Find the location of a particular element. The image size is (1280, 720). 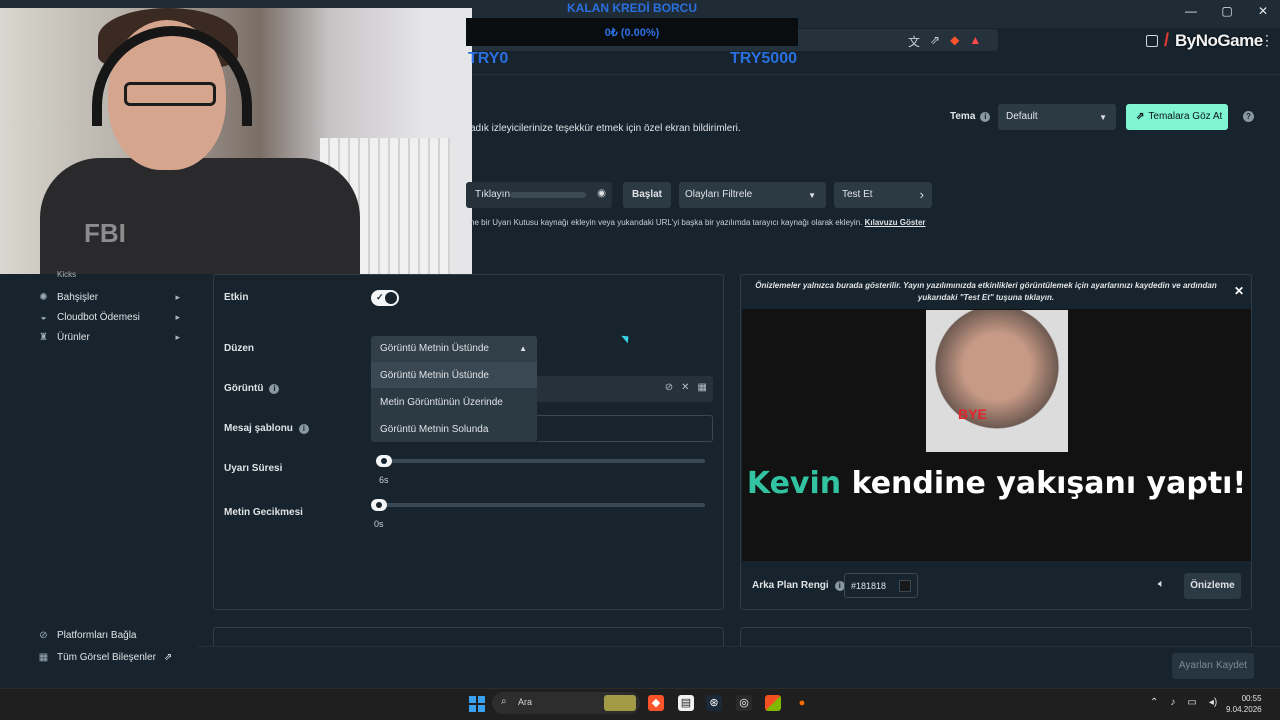

app-icon: ◎ is located at coordinates (744, 703).